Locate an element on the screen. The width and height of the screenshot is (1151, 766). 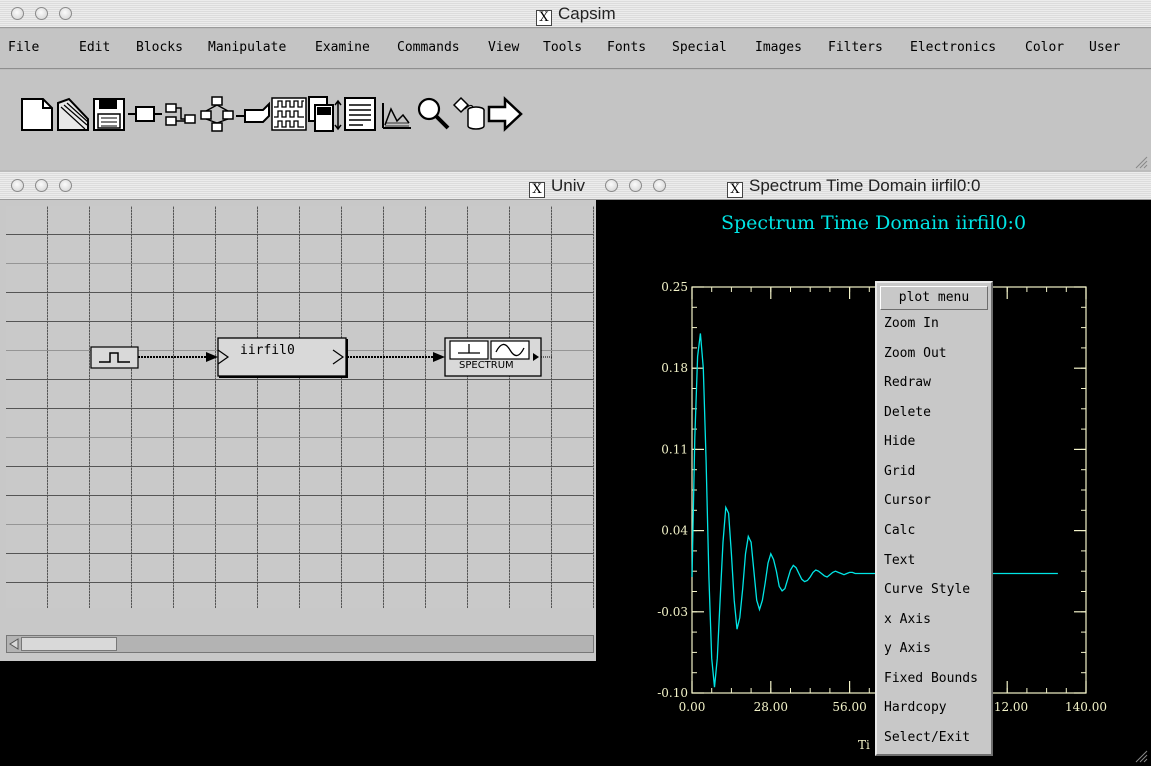
plot-window-title-text: Spectrum Time Domain iirfil0:0 is located at coordinates (865, 185).